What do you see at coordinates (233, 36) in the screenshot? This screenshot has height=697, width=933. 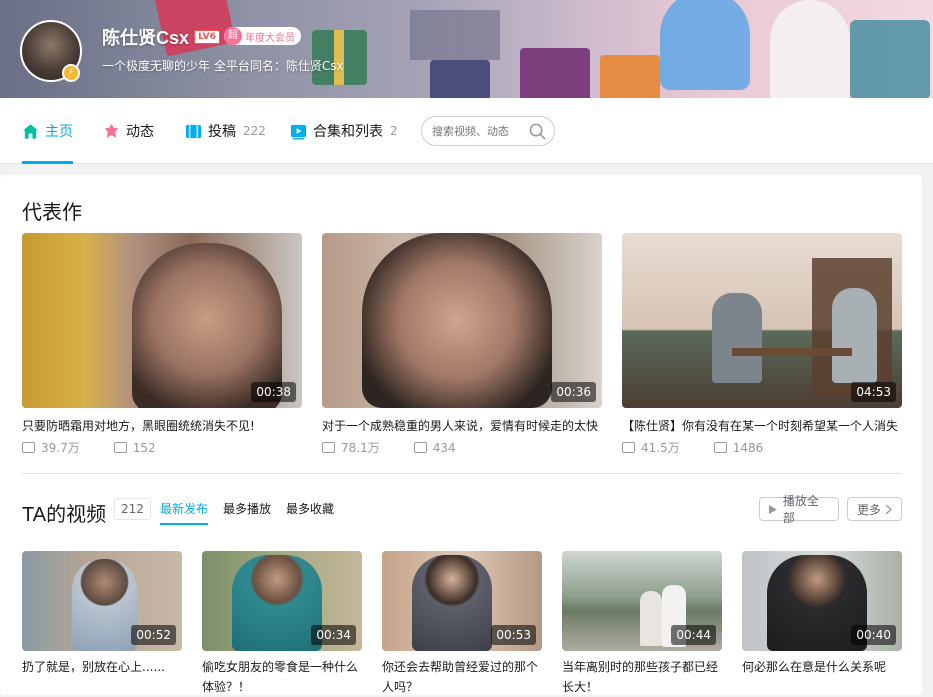 I see `vip-icon: 超` at bounding box center [233, 36].